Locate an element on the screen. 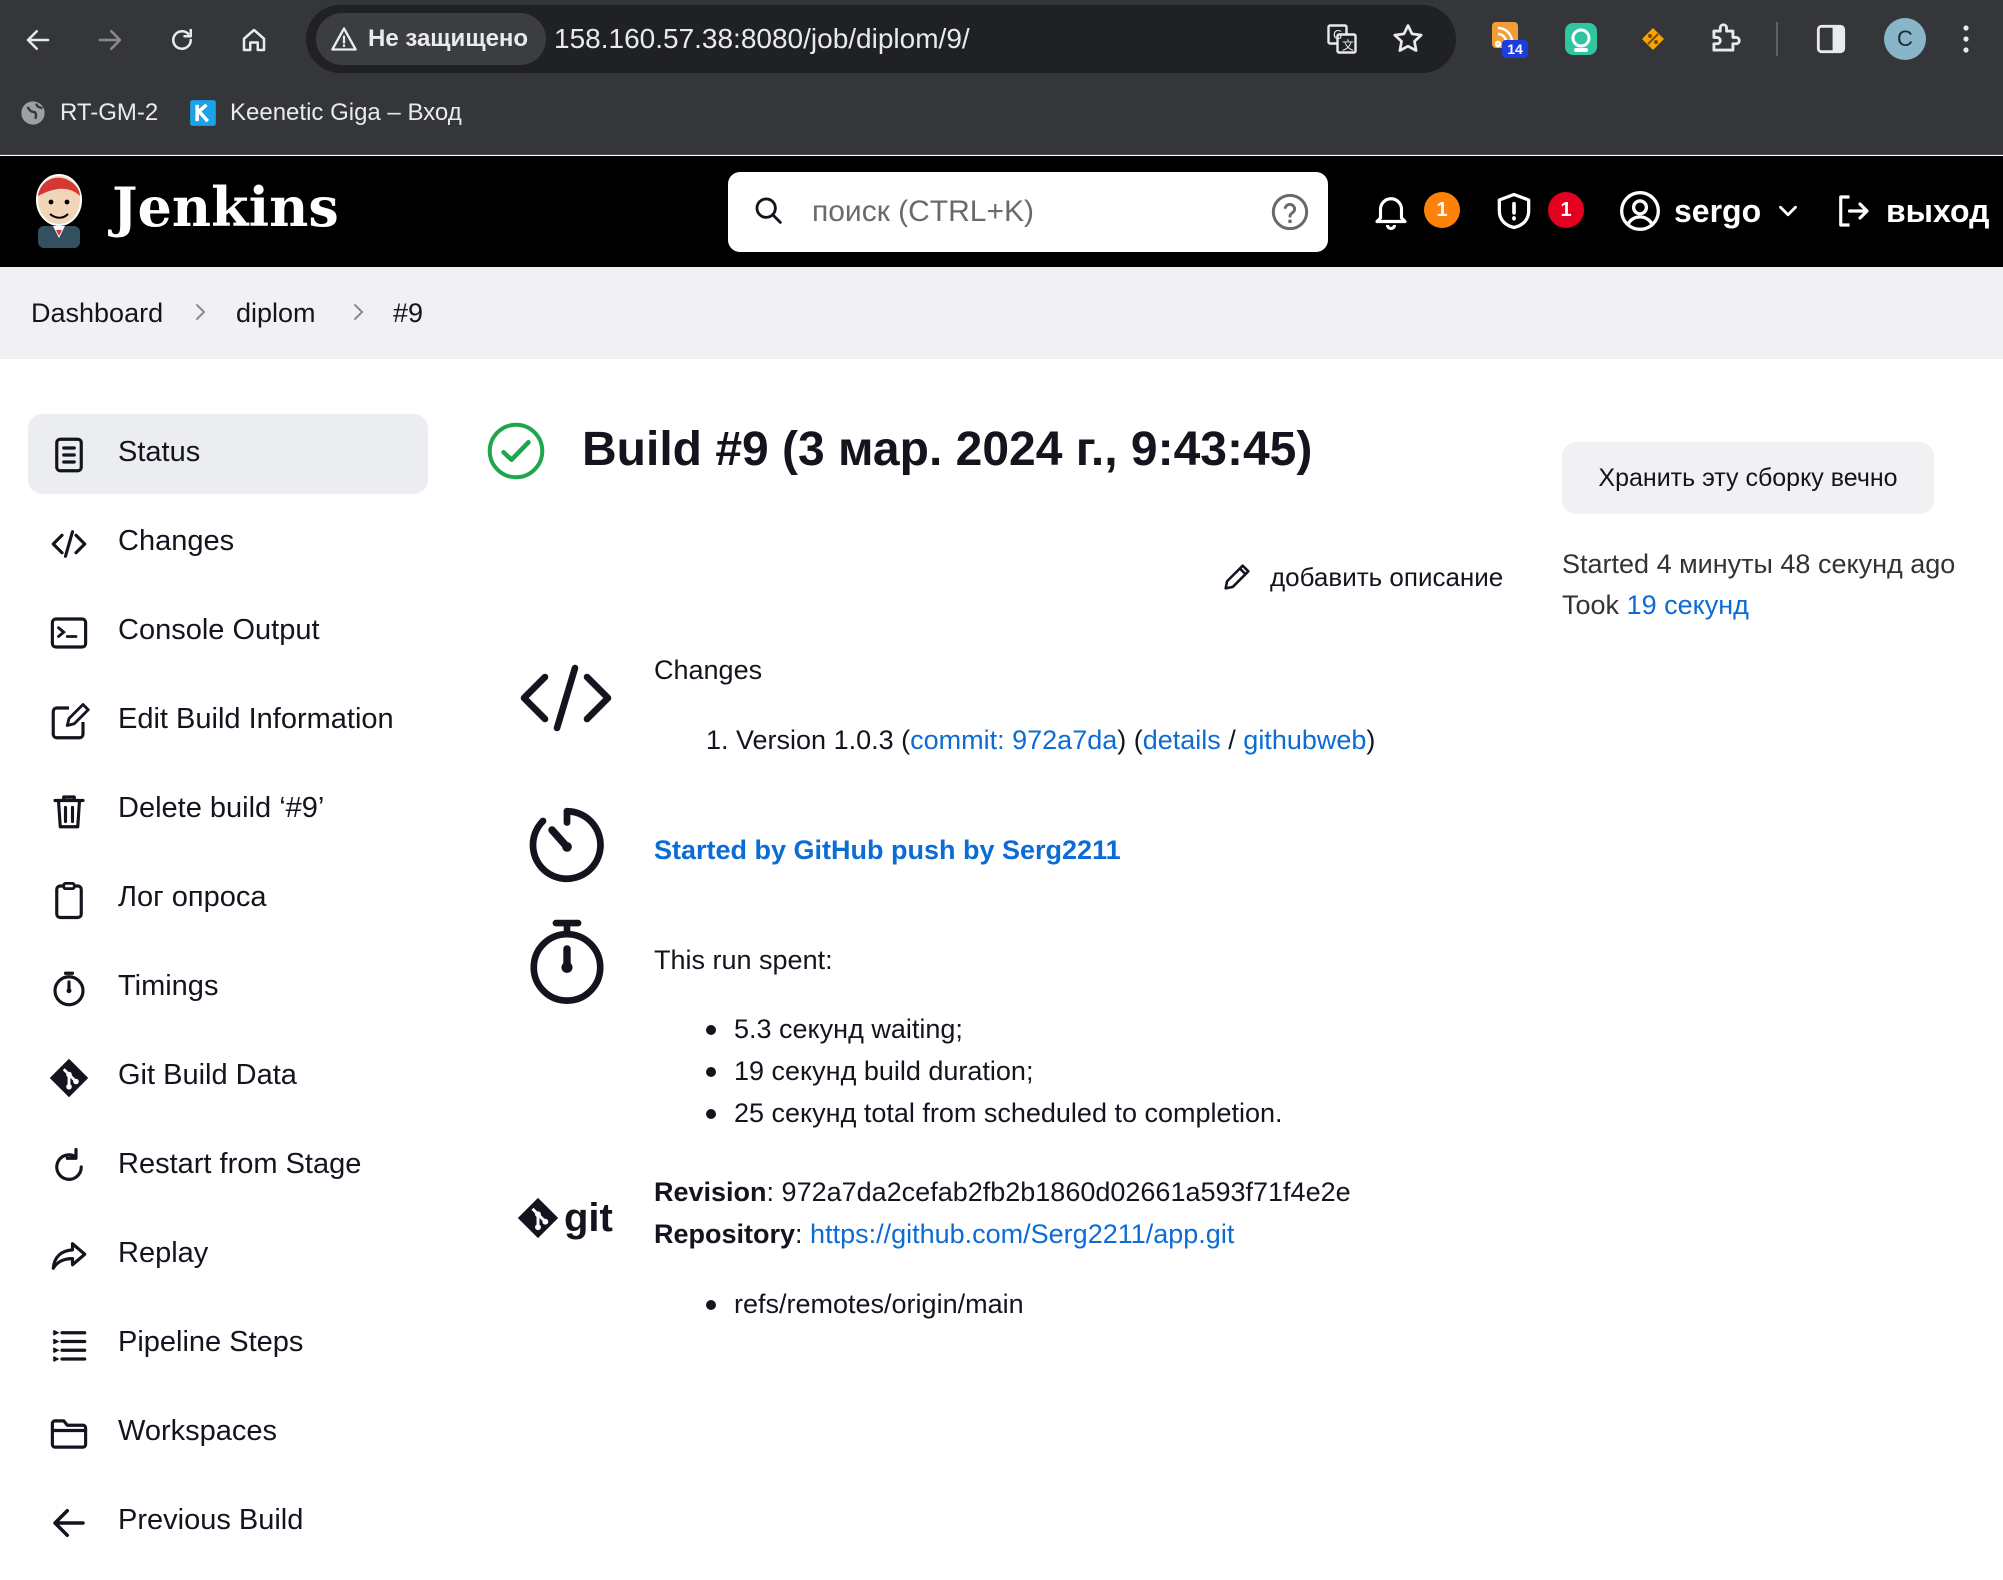 Image resolution: width=2003 pixels, height=1580 pixels. edit-icon is located at coordinates (70, 721).